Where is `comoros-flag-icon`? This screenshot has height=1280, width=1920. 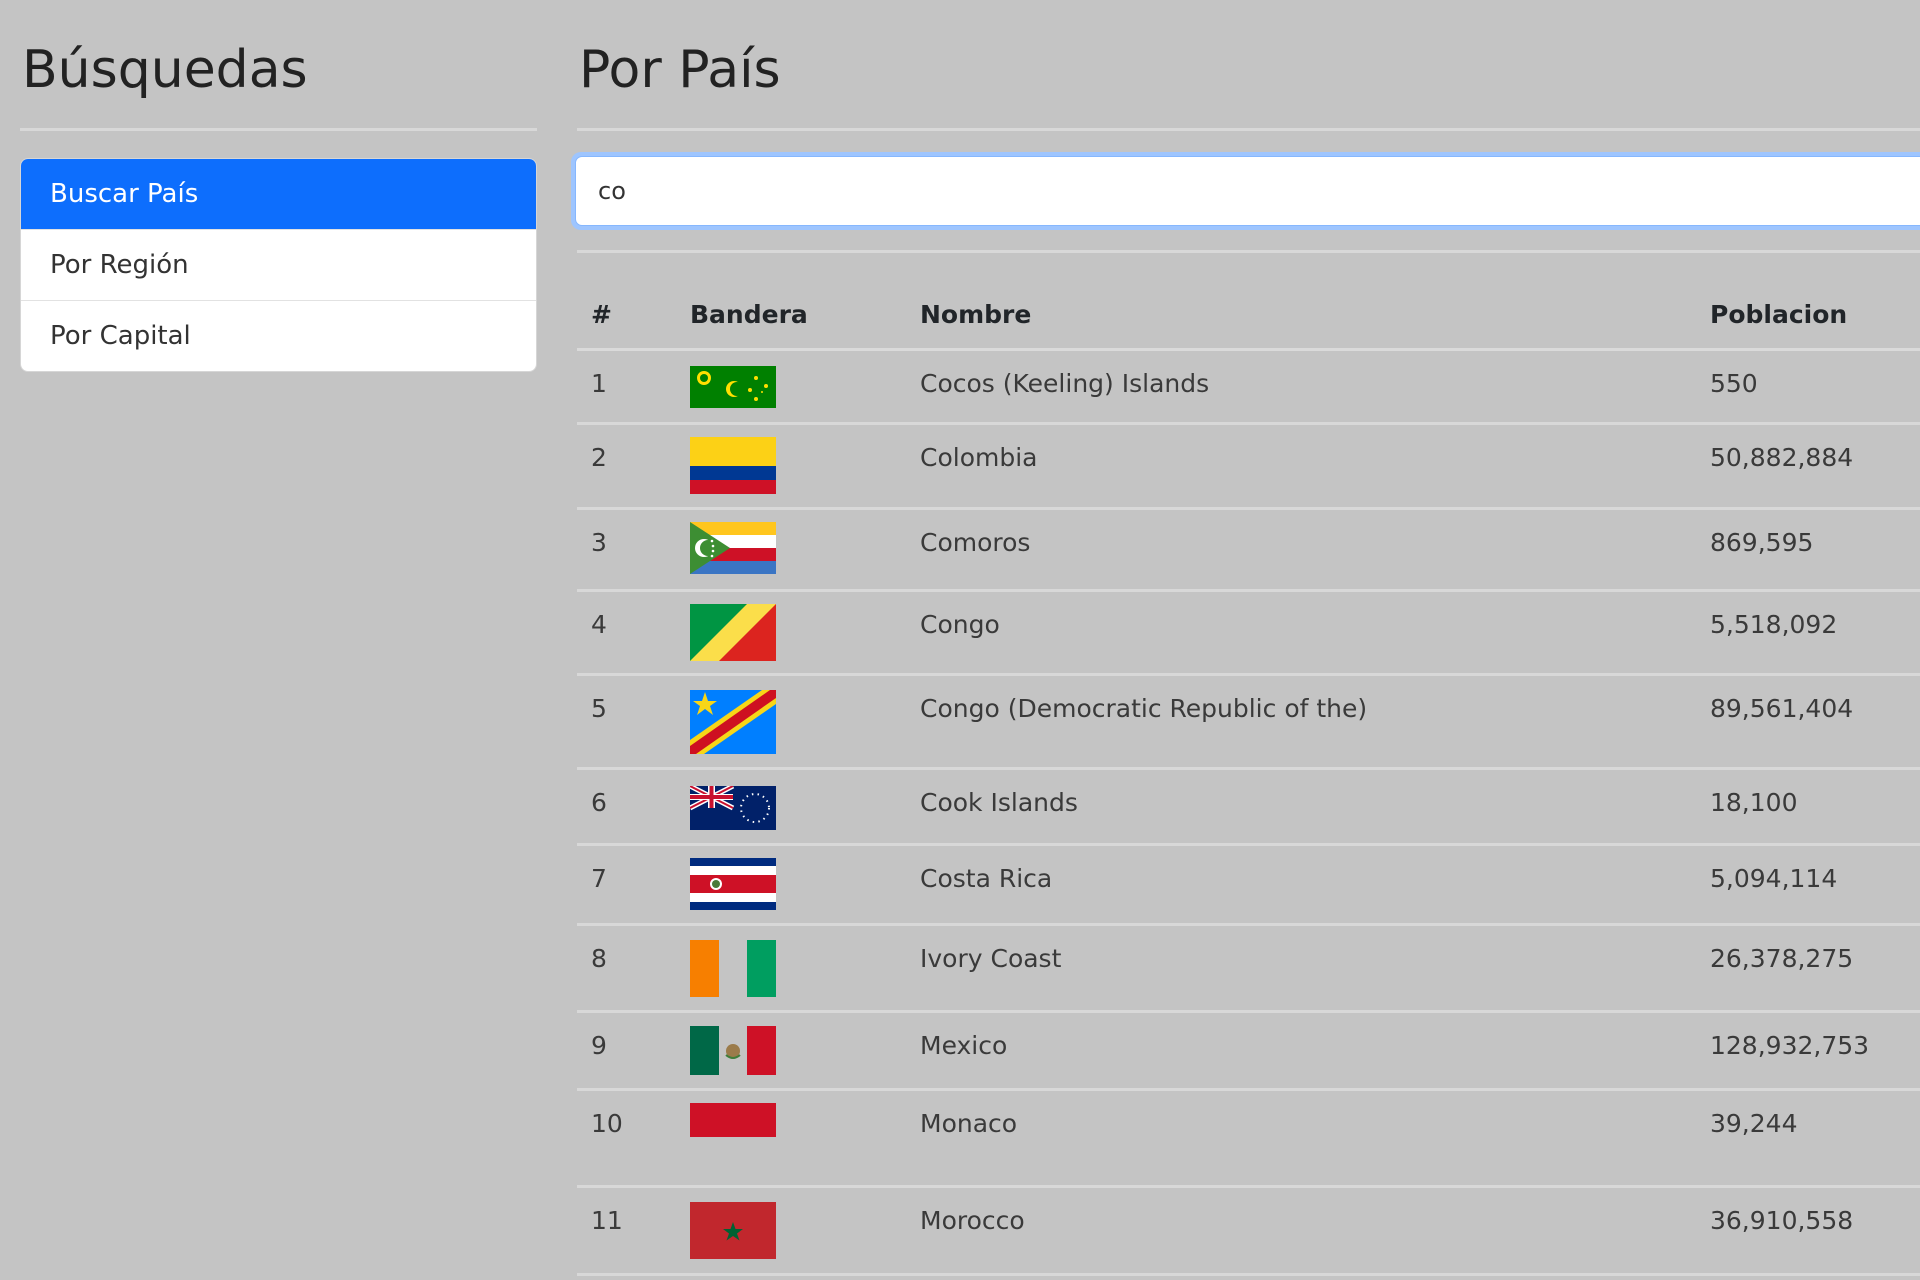 comoros-flag-icon is located at coordinates (733, 548).